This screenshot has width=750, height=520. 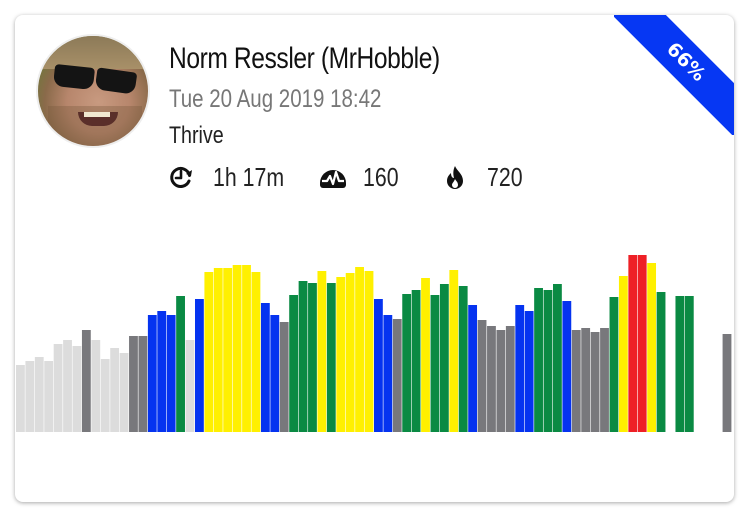 I want to click on workout-date: Tue 20 Aug 2019 18:42, so click(x=275, y=99).